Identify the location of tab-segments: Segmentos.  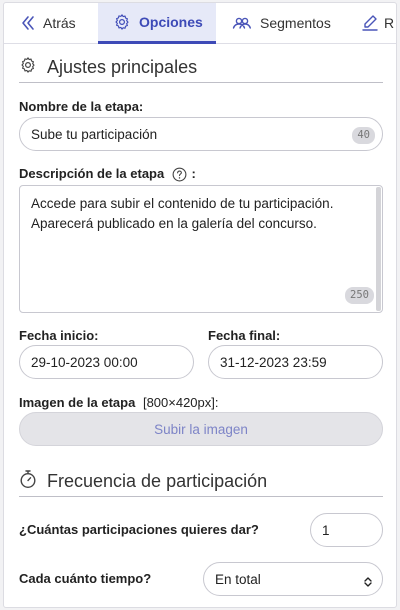
(281, 23).